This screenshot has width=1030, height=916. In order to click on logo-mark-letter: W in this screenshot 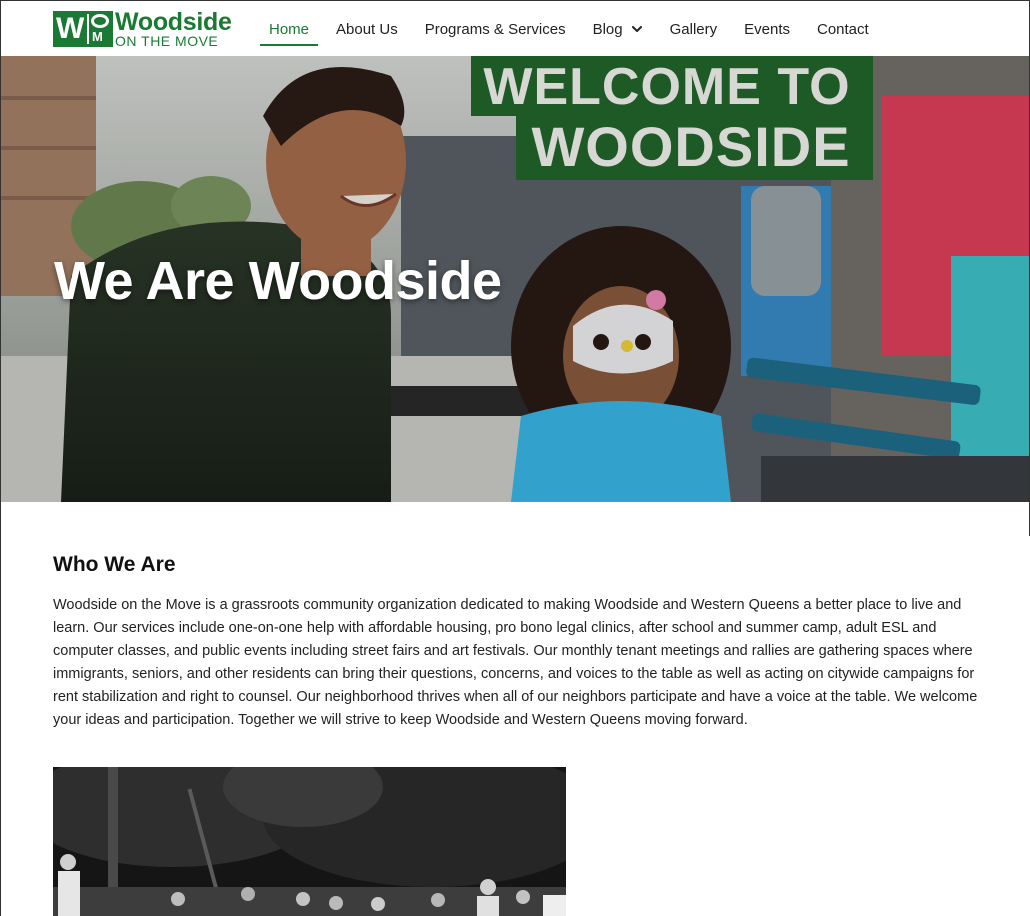, I will do `click(70, 28)`.